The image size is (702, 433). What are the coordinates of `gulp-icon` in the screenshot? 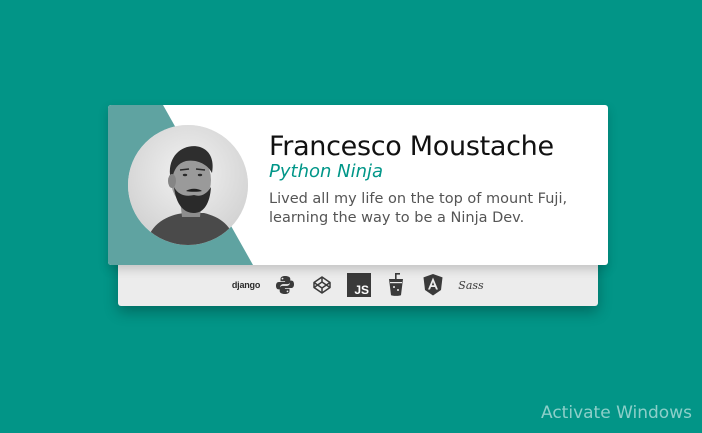 It's located at (396, 285).